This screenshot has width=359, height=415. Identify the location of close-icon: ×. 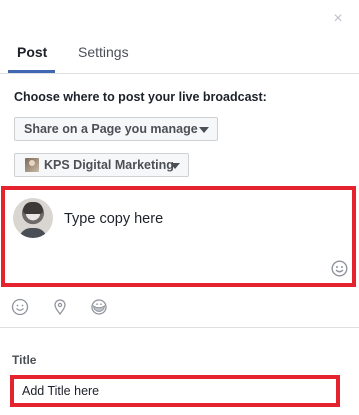
(338, 19).